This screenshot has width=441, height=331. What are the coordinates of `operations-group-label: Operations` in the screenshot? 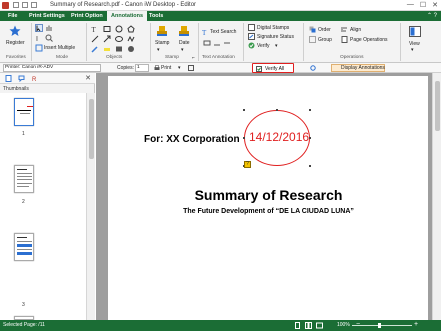 It's located at (352, 57).